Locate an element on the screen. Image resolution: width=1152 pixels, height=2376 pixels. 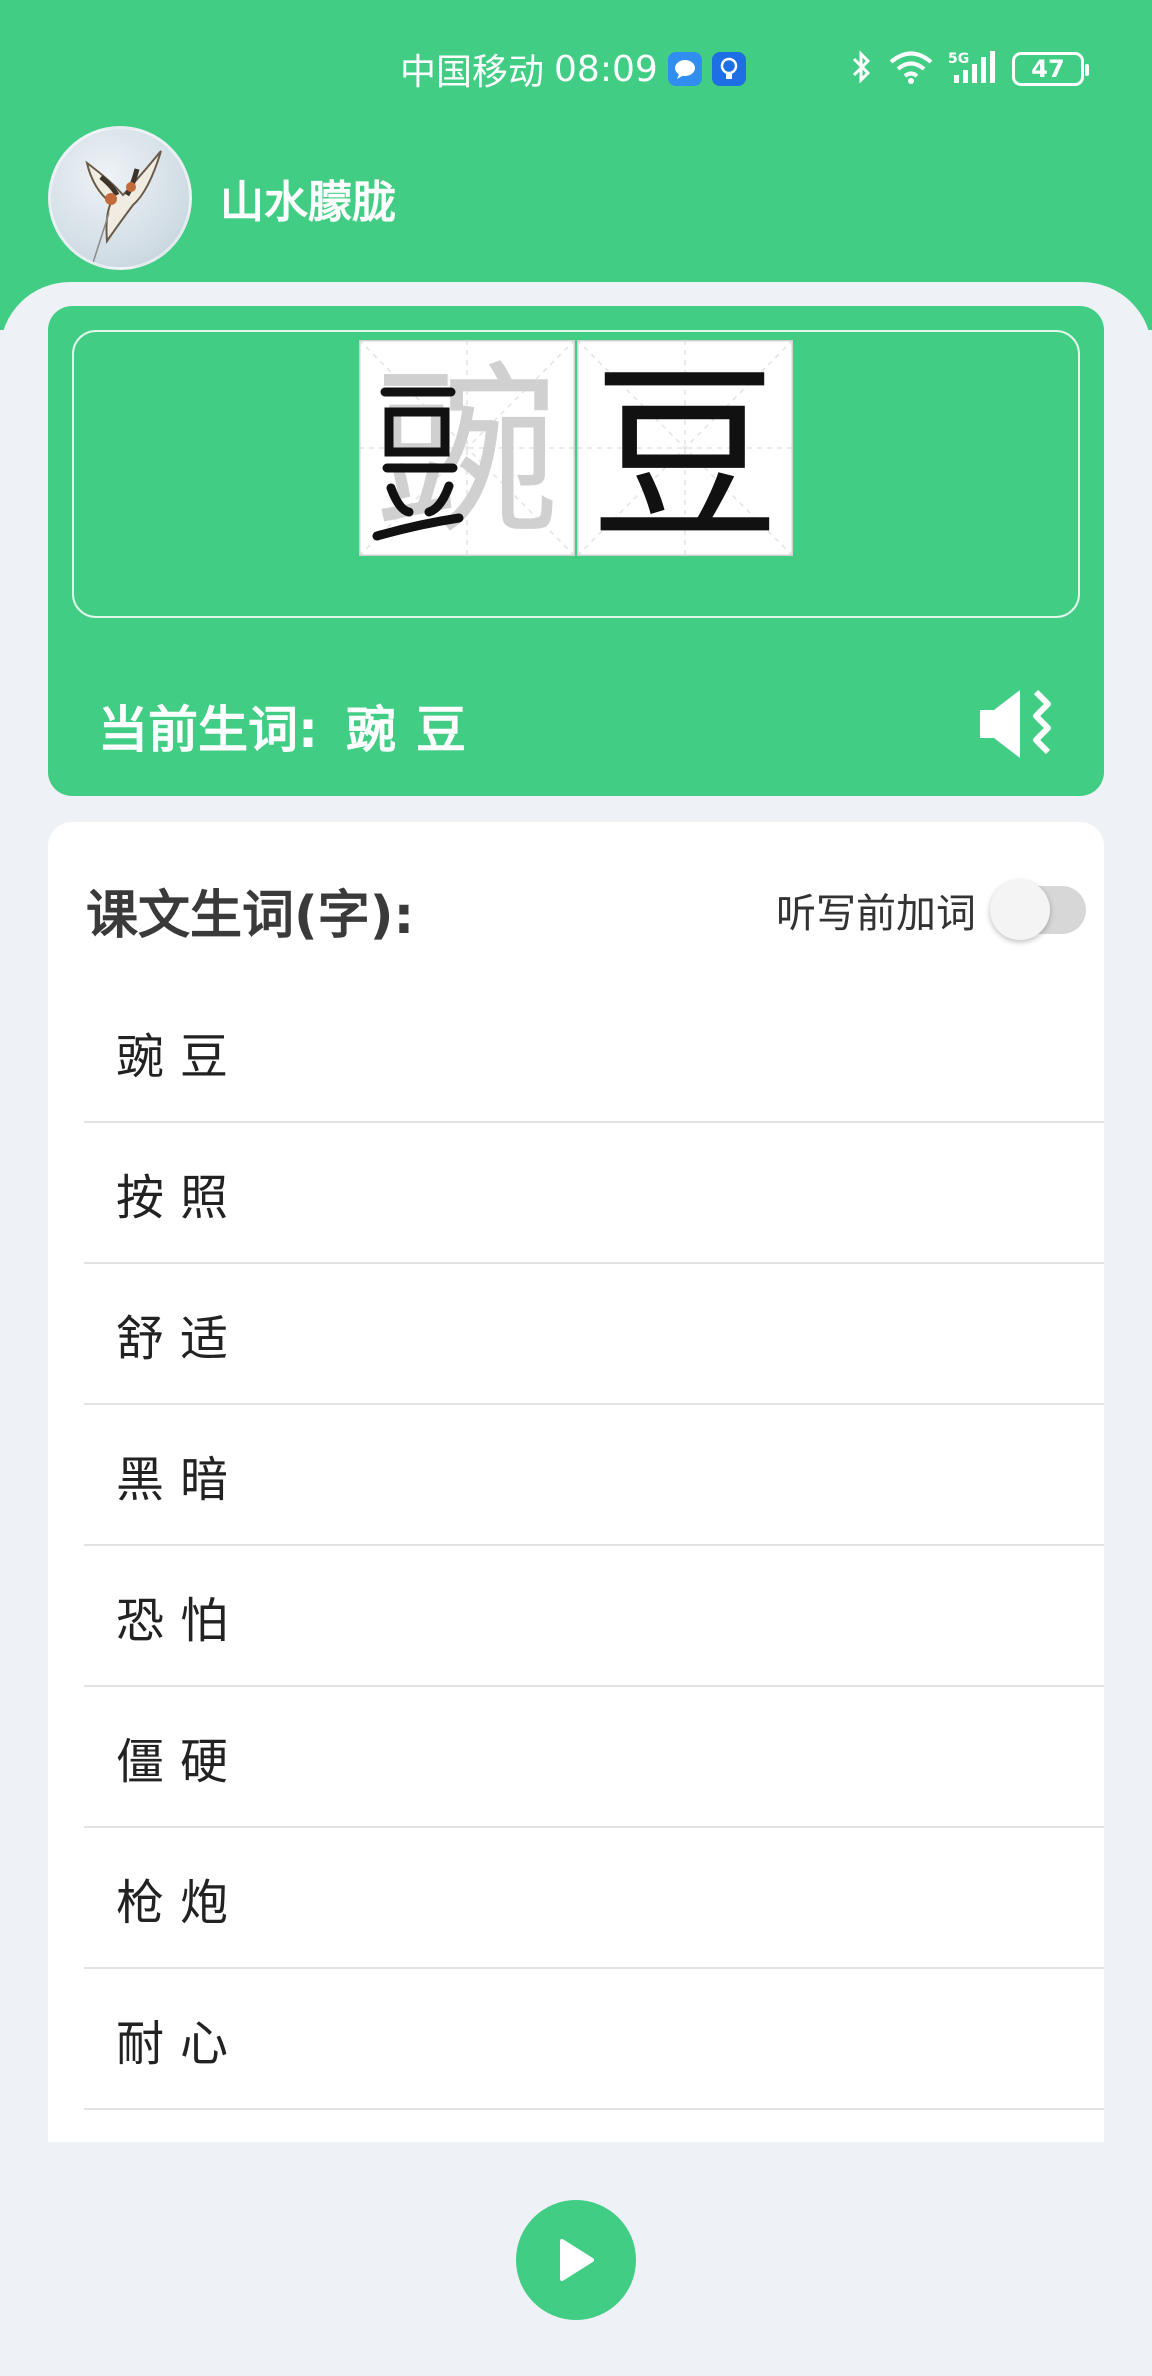
message-notification-icon is located at coordinates (684, 69).